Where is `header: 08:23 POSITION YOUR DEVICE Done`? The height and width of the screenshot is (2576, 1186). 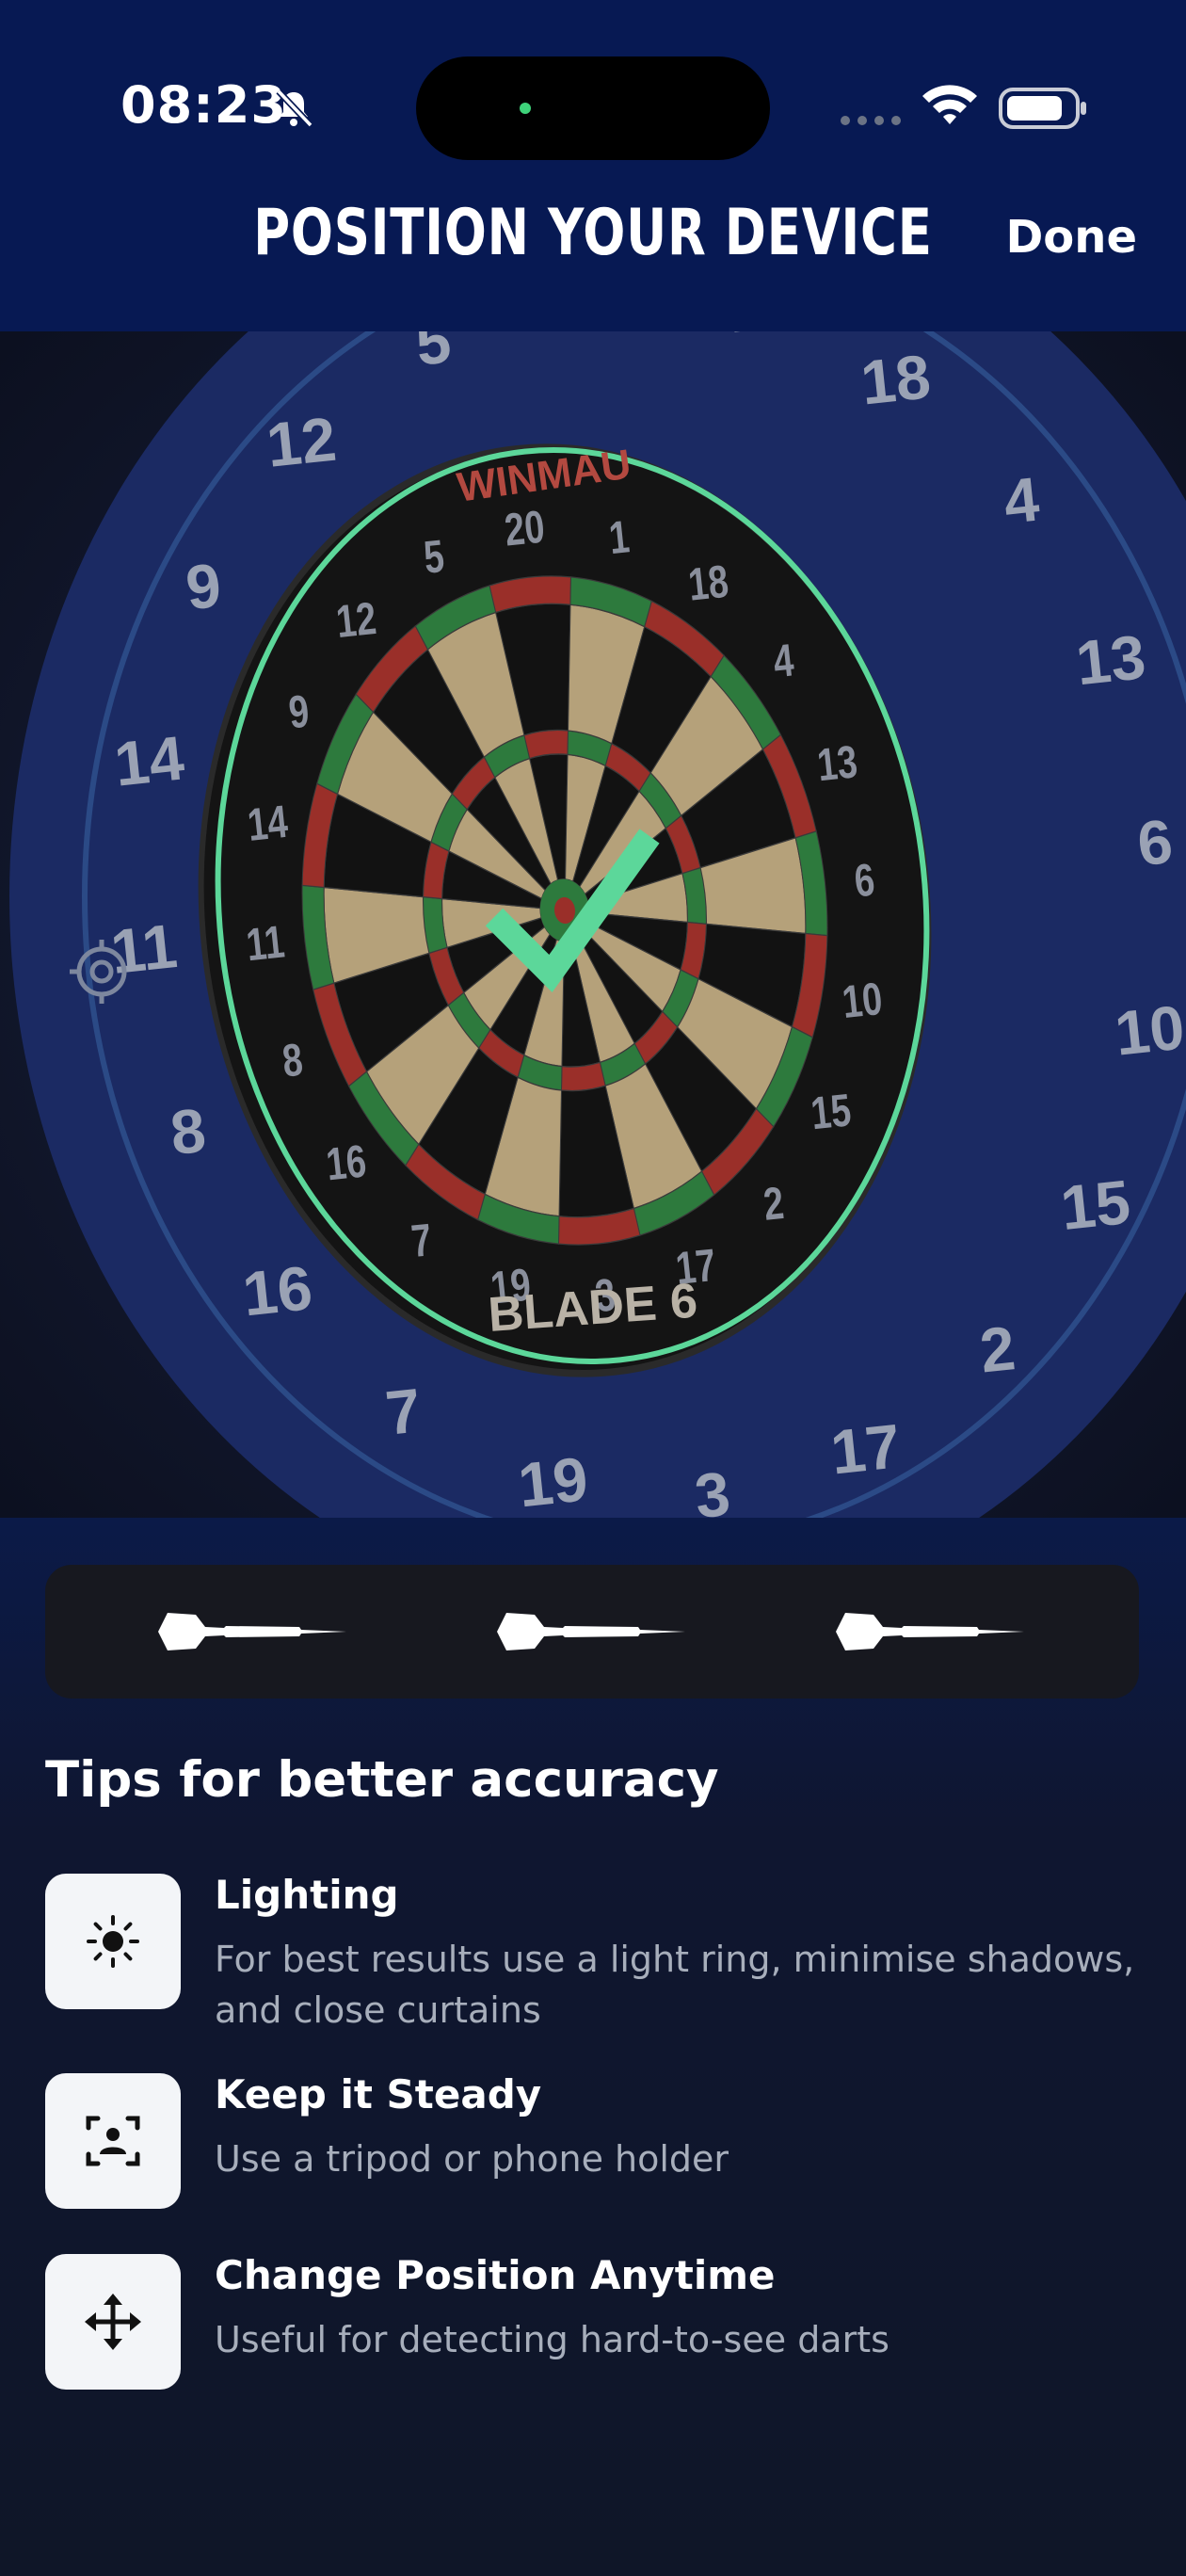
header: 08:23 POSITION YOUR DEVICE Done is located at coordinates (593, 165).